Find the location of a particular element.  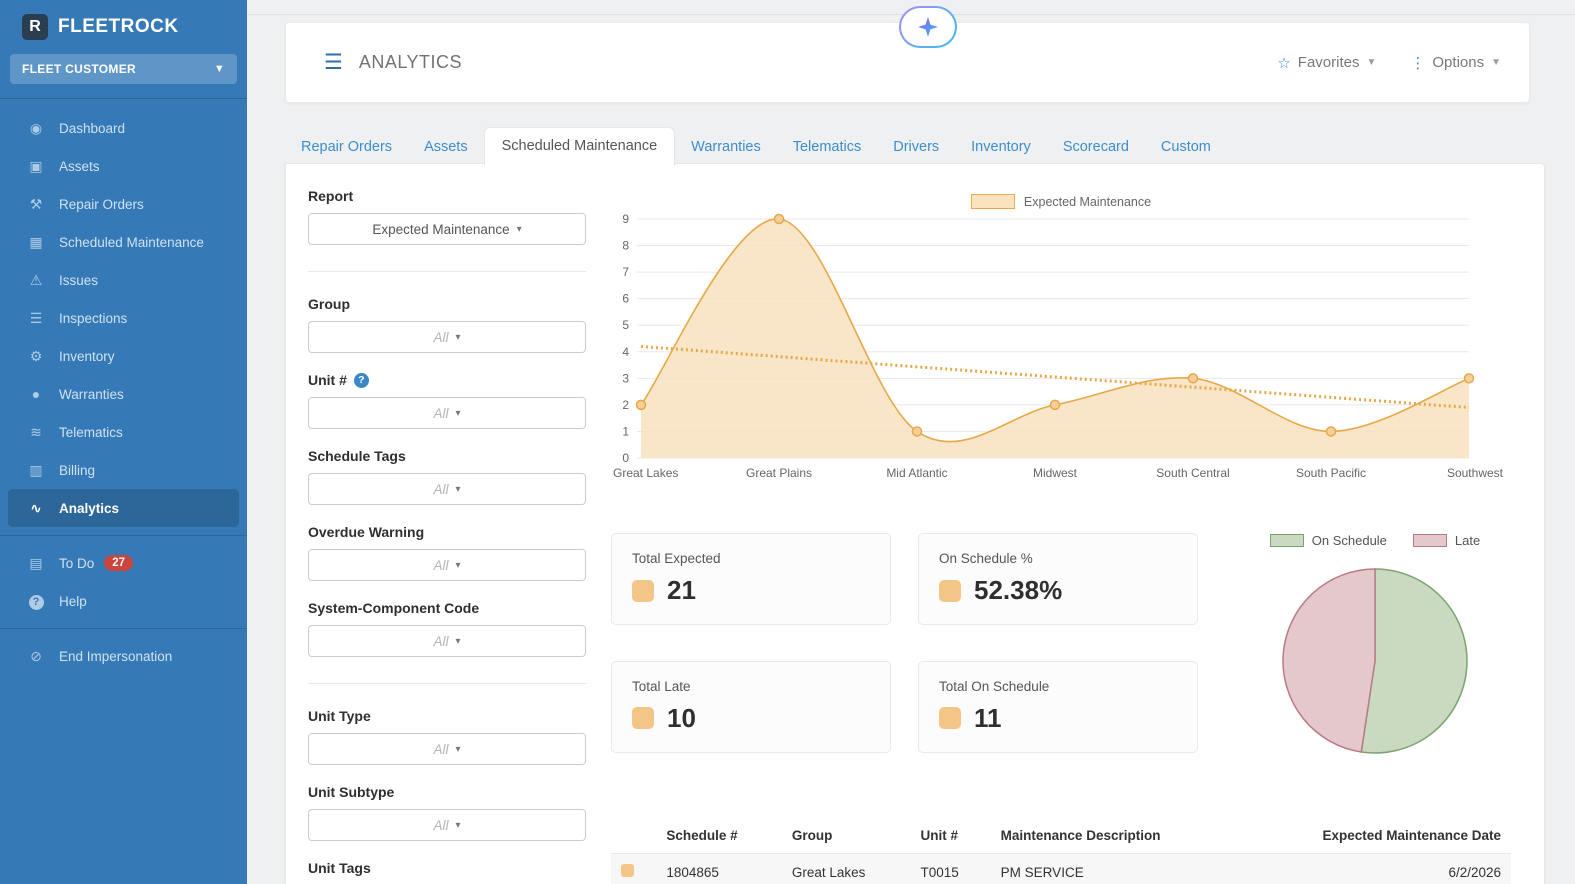

dropdown-value: All is located at coordinates (441, 565).